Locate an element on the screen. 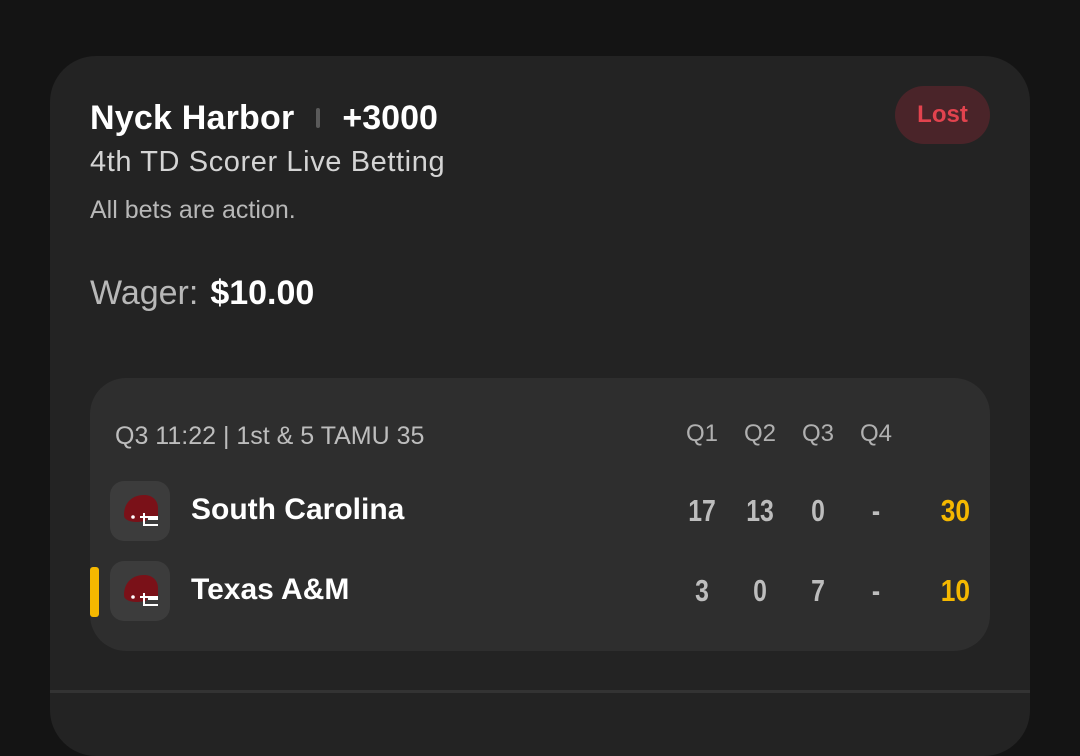 Image resolution: width=1080 pixels, height=756 pixels. score-q2: 13 is located at coordinates (760, 510).